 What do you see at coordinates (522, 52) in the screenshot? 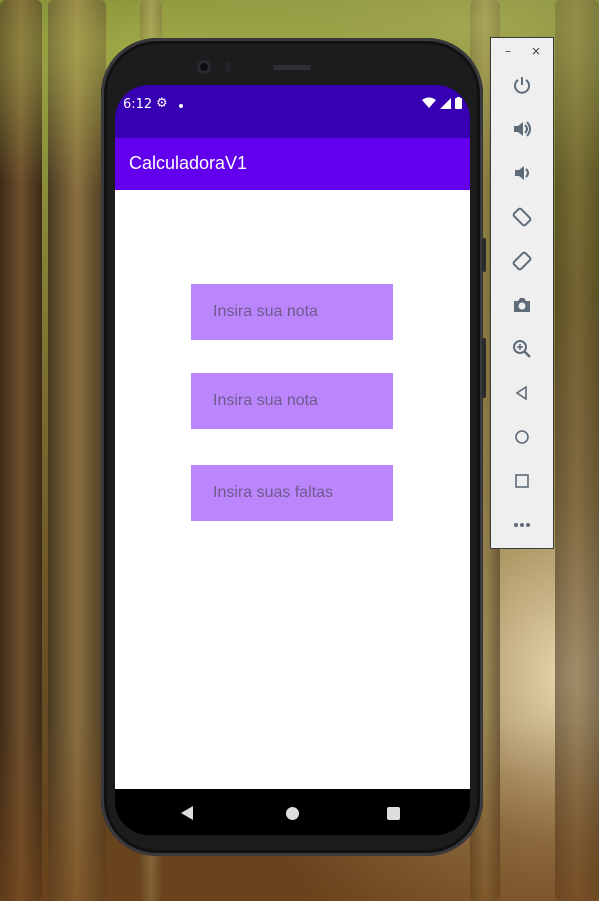
I see `toolbar-window-controls: – ×` at bounding box center [522, 52].